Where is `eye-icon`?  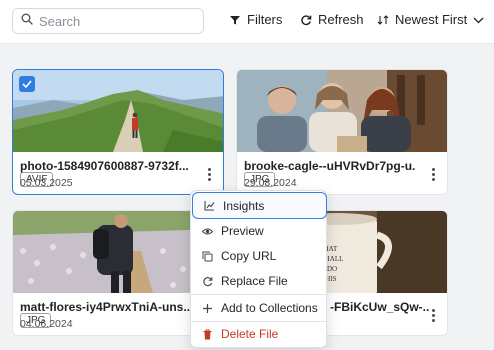 eye-icon is located at coordinates (207, 231).